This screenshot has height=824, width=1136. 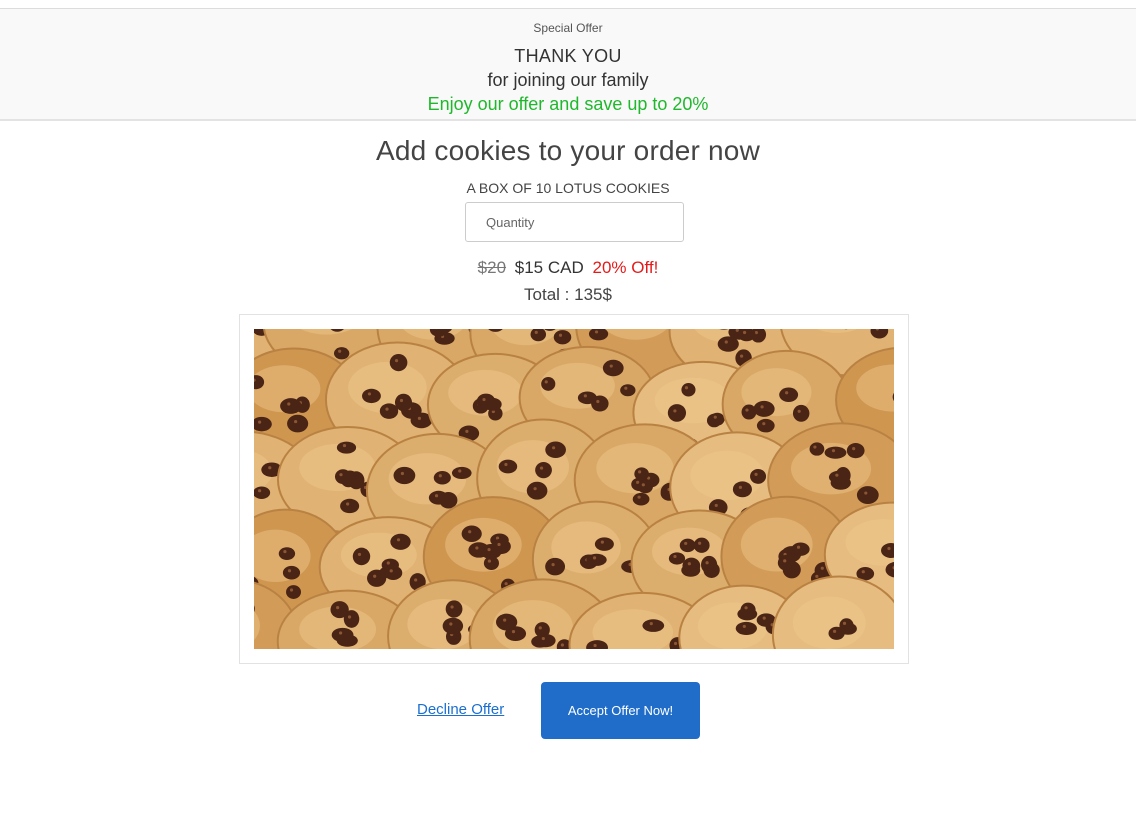 I want to click on discount-badge: 20% Off!, so click(x=625, y=267).